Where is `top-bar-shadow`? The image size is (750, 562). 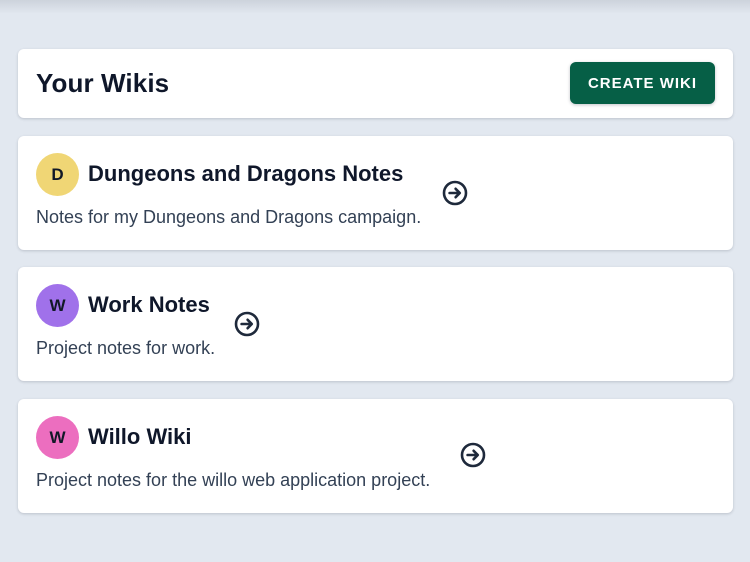 top-bar-shadow is located at coordinates (375, 7).